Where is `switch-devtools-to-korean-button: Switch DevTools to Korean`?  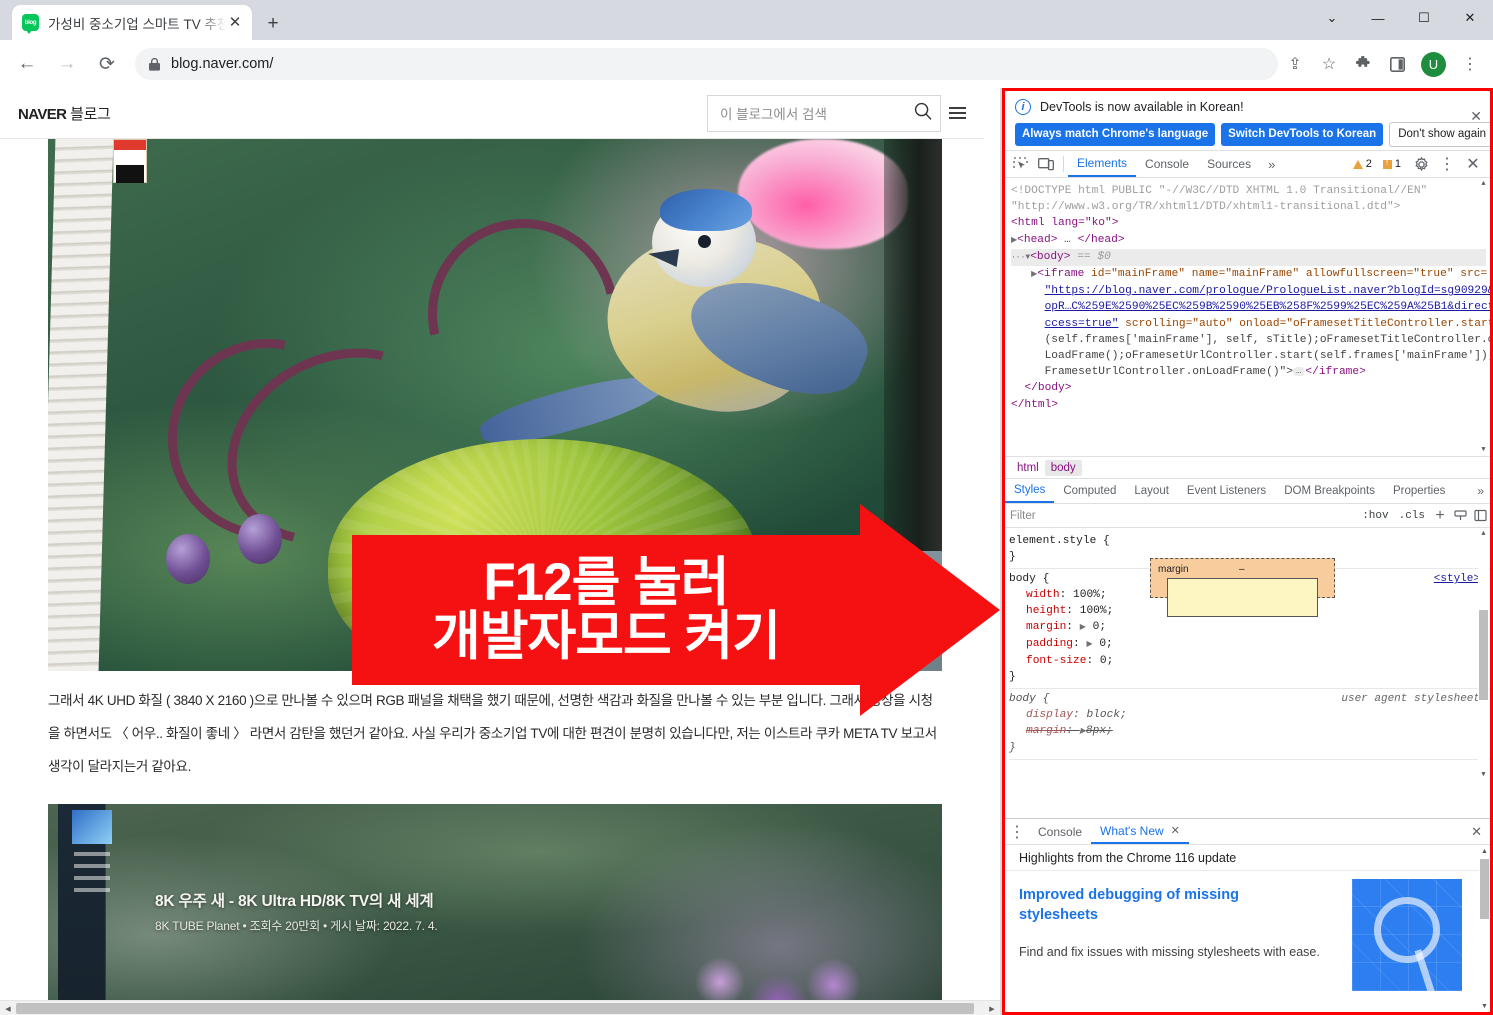
switch-devtools-to-korean-button: Switch DevTools to Korean is located at coordinates (1302, 134).